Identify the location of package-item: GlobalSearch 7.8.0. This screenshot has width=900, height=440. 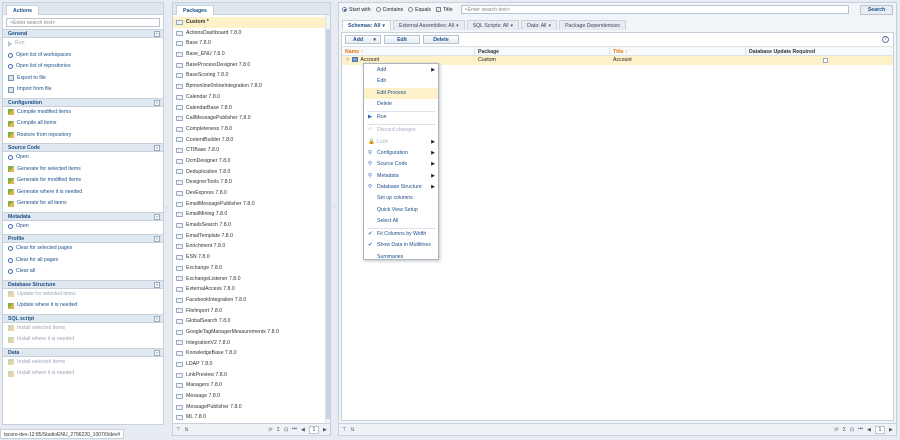
(251, 321).